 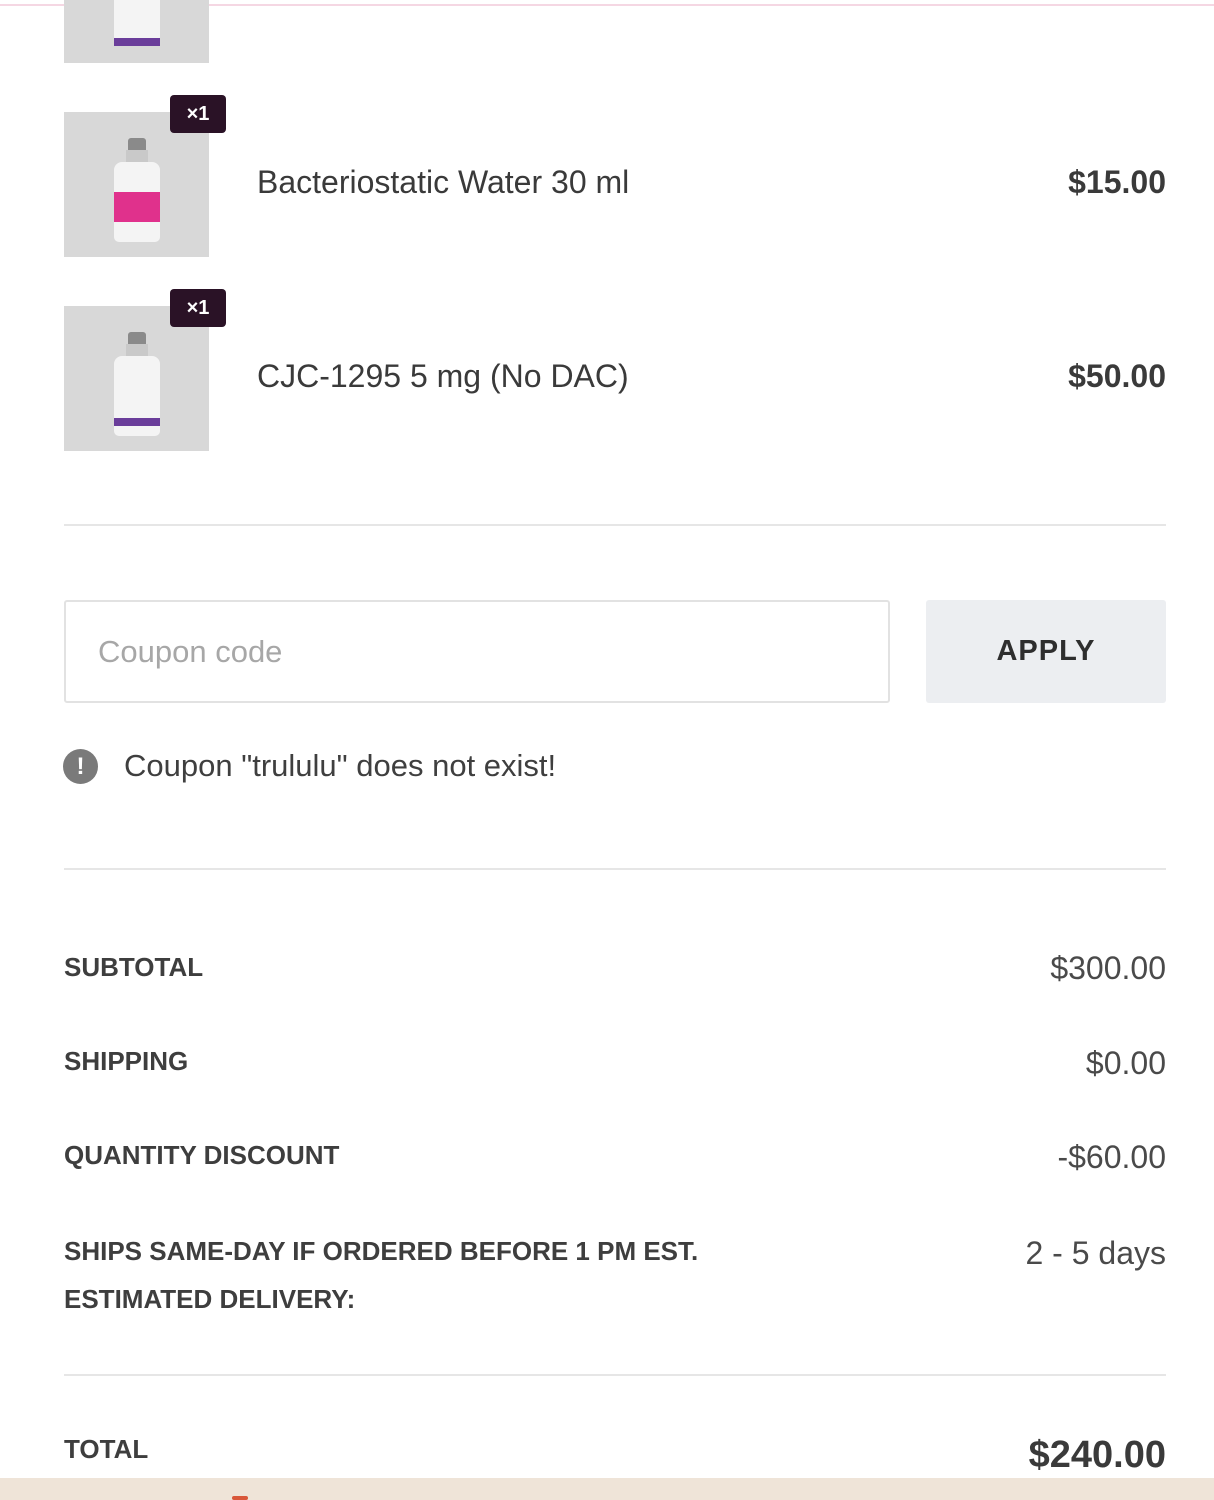 What do you see at coordinates (443, 182) in the screenshot?
I see `product-name: Bacteriostatic Water 30 ml` at bounding box center [443, 182].